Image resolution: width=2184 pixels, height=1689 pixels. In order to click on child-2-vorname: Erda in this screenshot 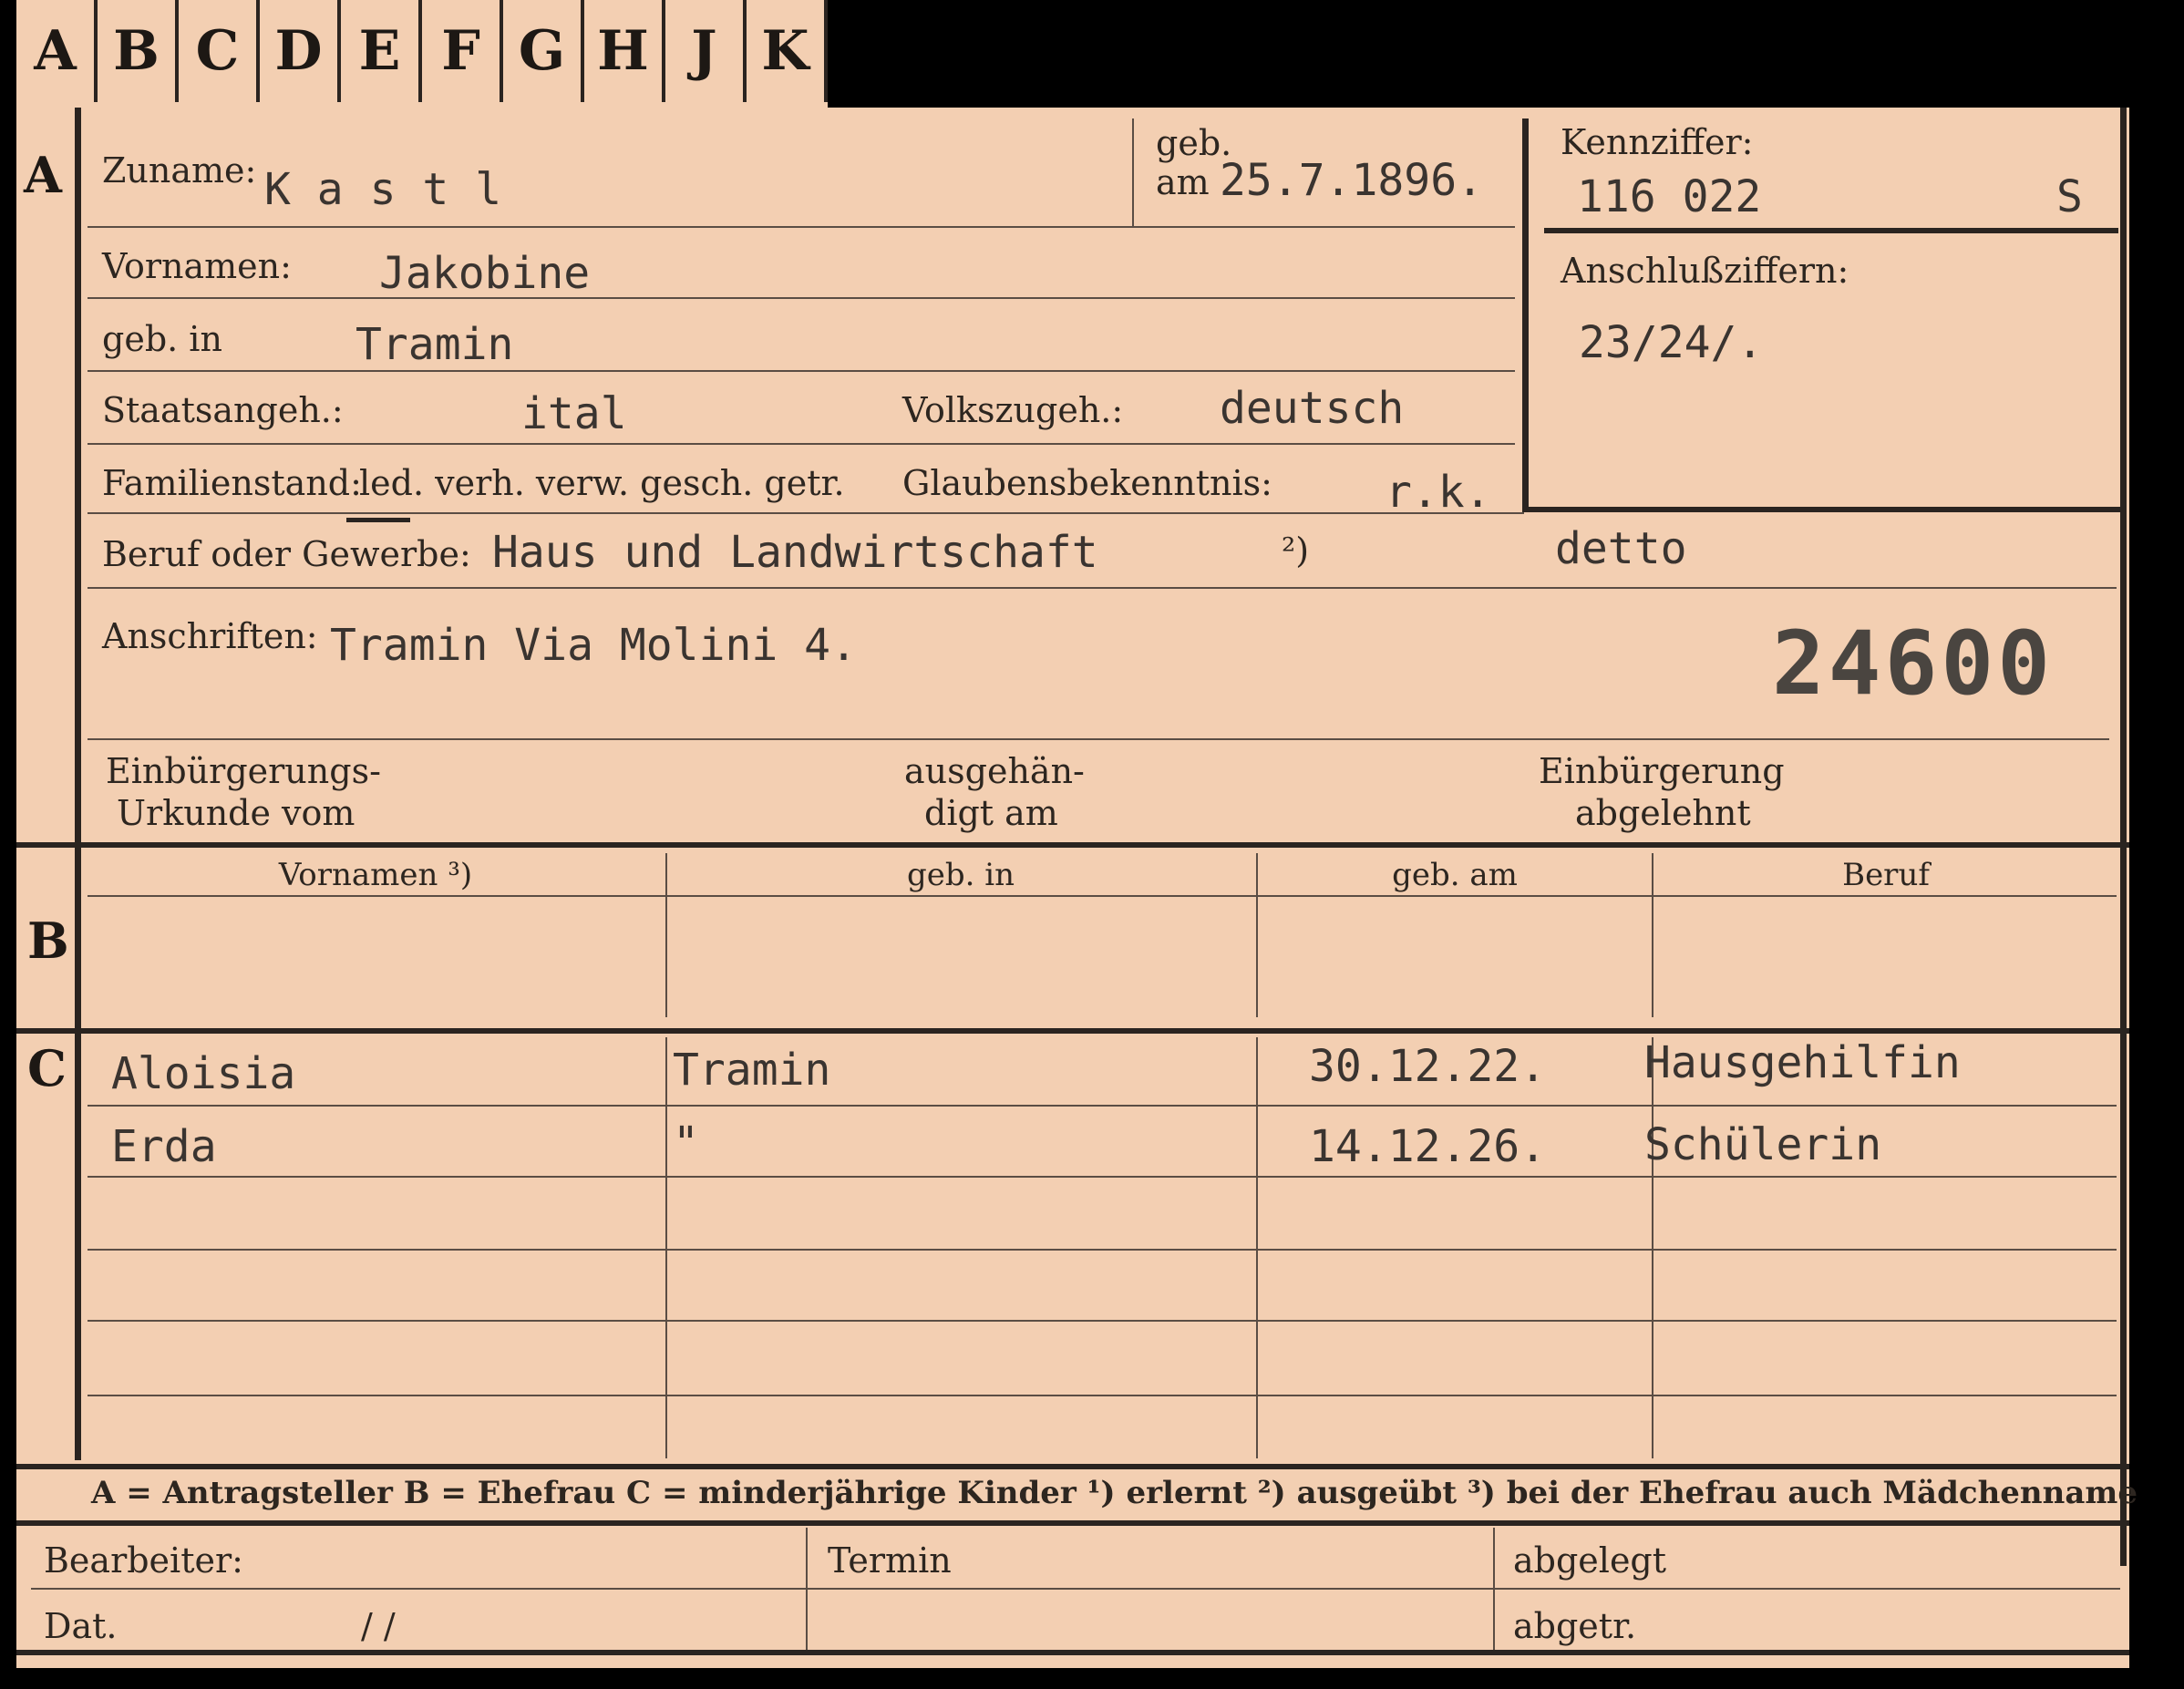, I will do `click(164, 1146)`.